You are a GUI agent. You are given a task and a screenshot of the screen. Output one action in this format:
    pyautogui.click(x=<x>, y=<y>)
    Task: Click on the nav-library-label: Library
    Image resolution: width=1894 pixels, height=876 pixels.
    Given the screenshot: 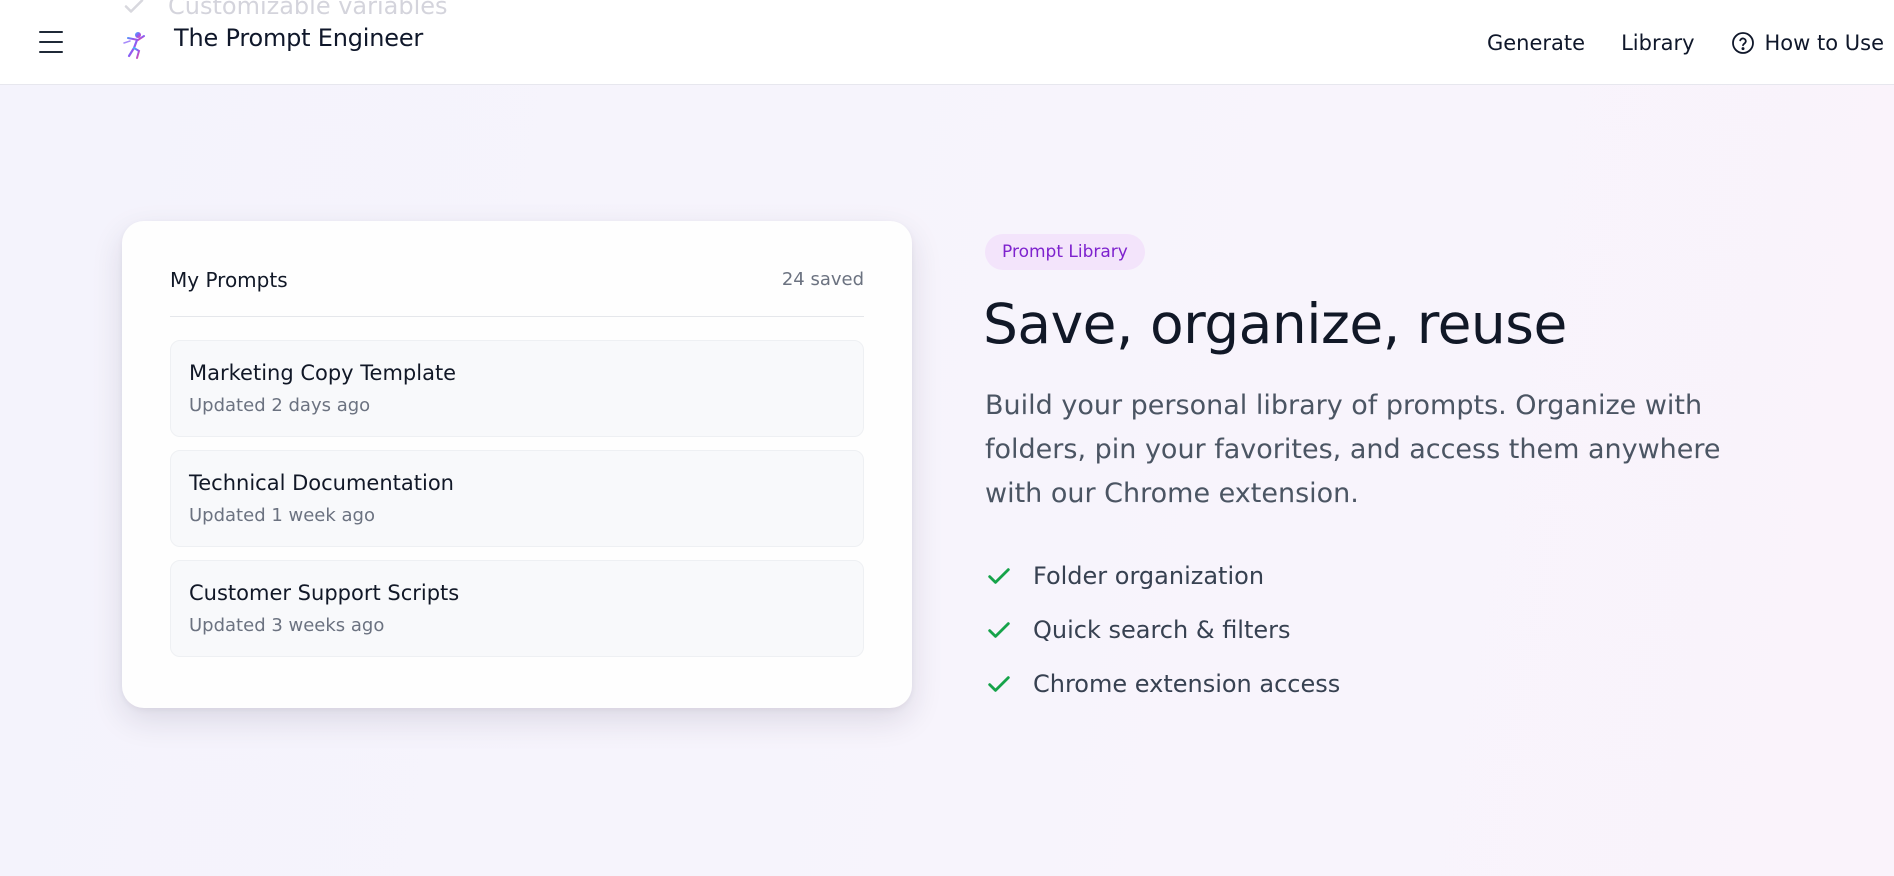 What is the action you would take?
    pyautogui.click(x=1658, y=42)
    